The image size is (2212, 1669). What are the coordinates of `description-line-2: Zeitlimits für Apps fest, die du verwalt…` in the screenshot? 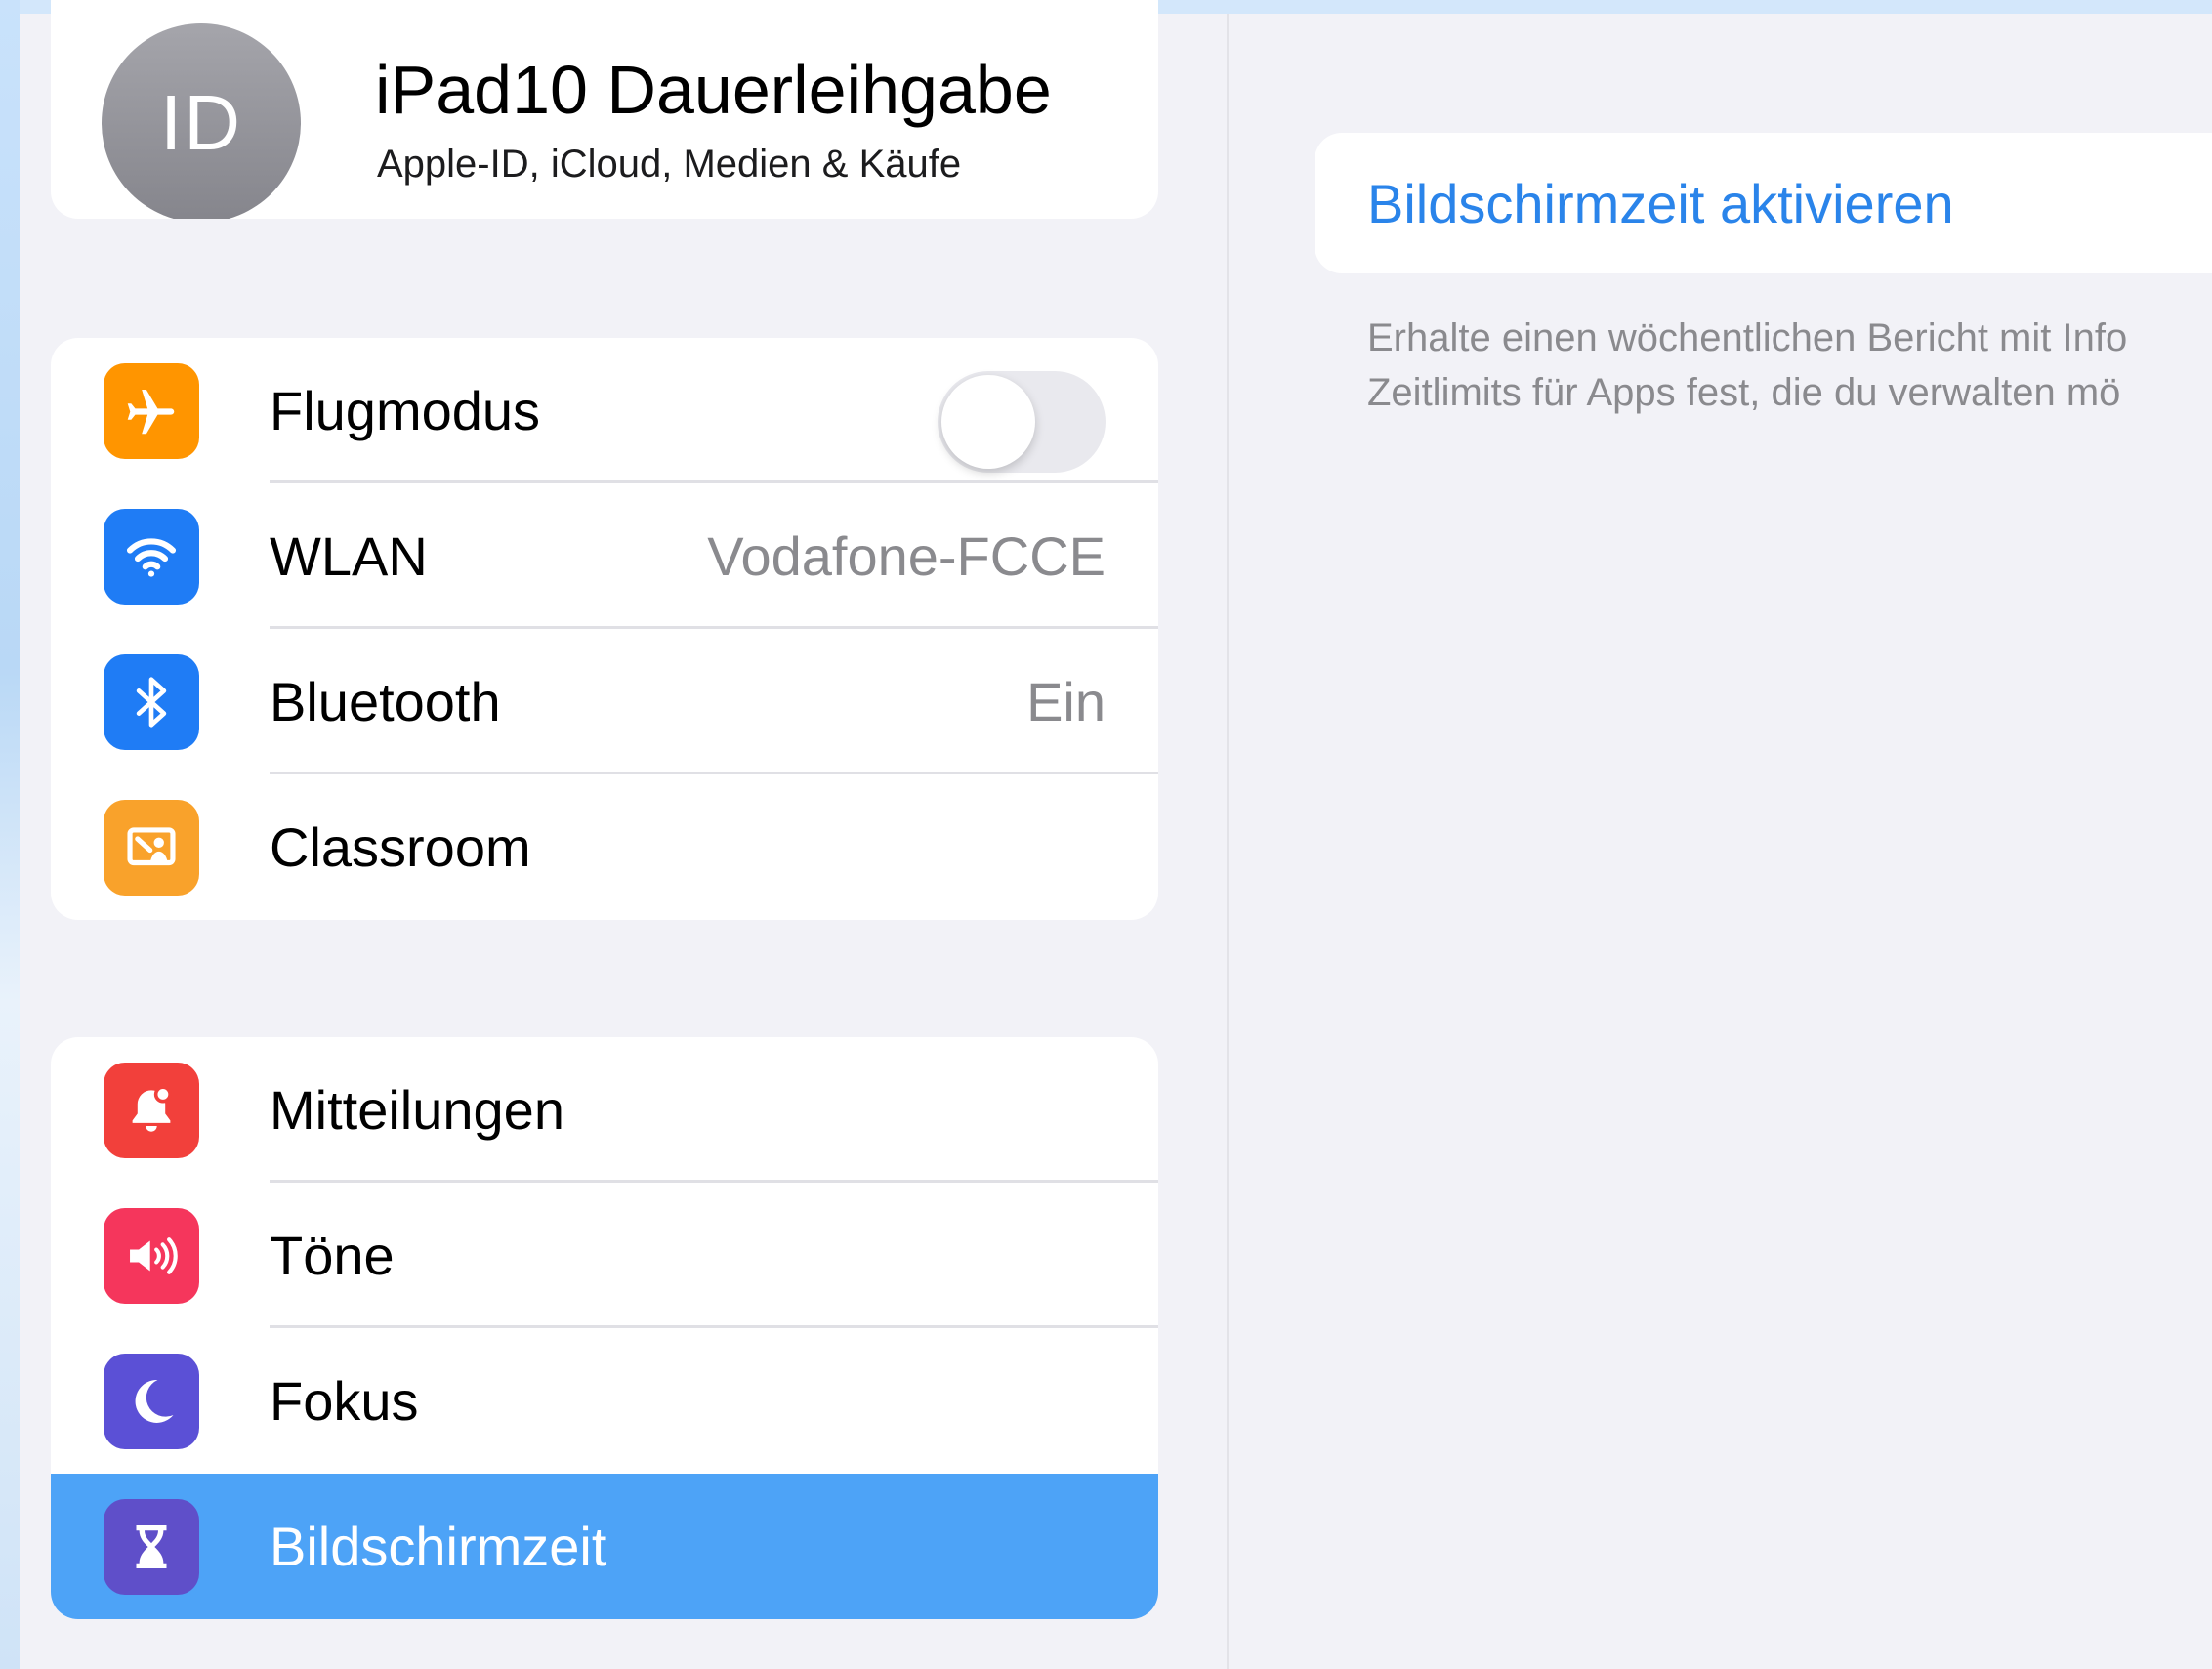 It's located at (1744, 392).